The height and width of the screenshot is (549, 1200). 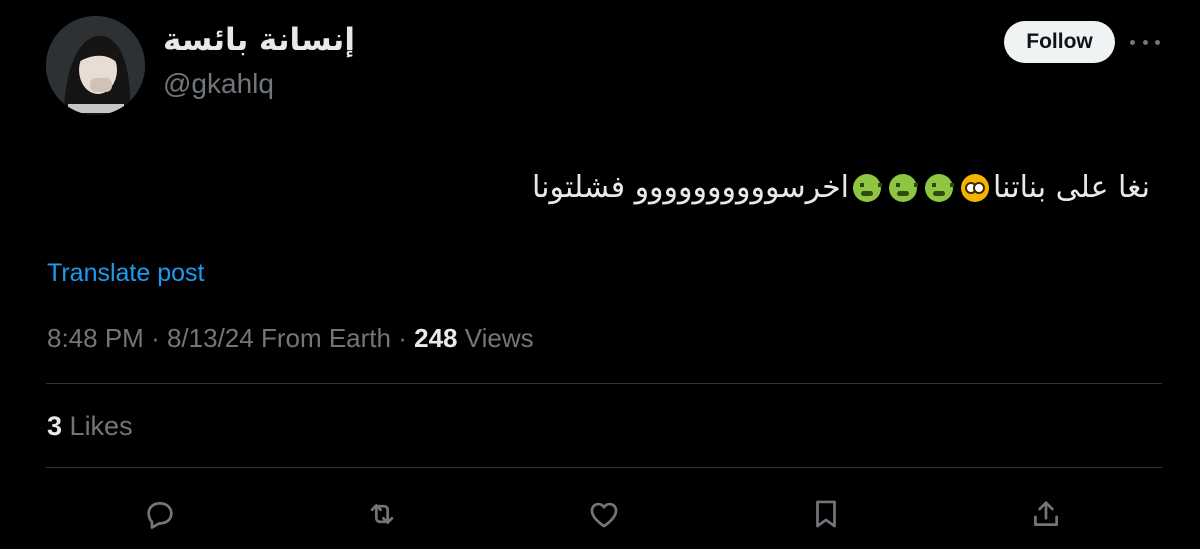 I want to click on tweet-text: نغا على بناتنا اخرسوووووووووو فشلتونا, so click(x=795, y=188).